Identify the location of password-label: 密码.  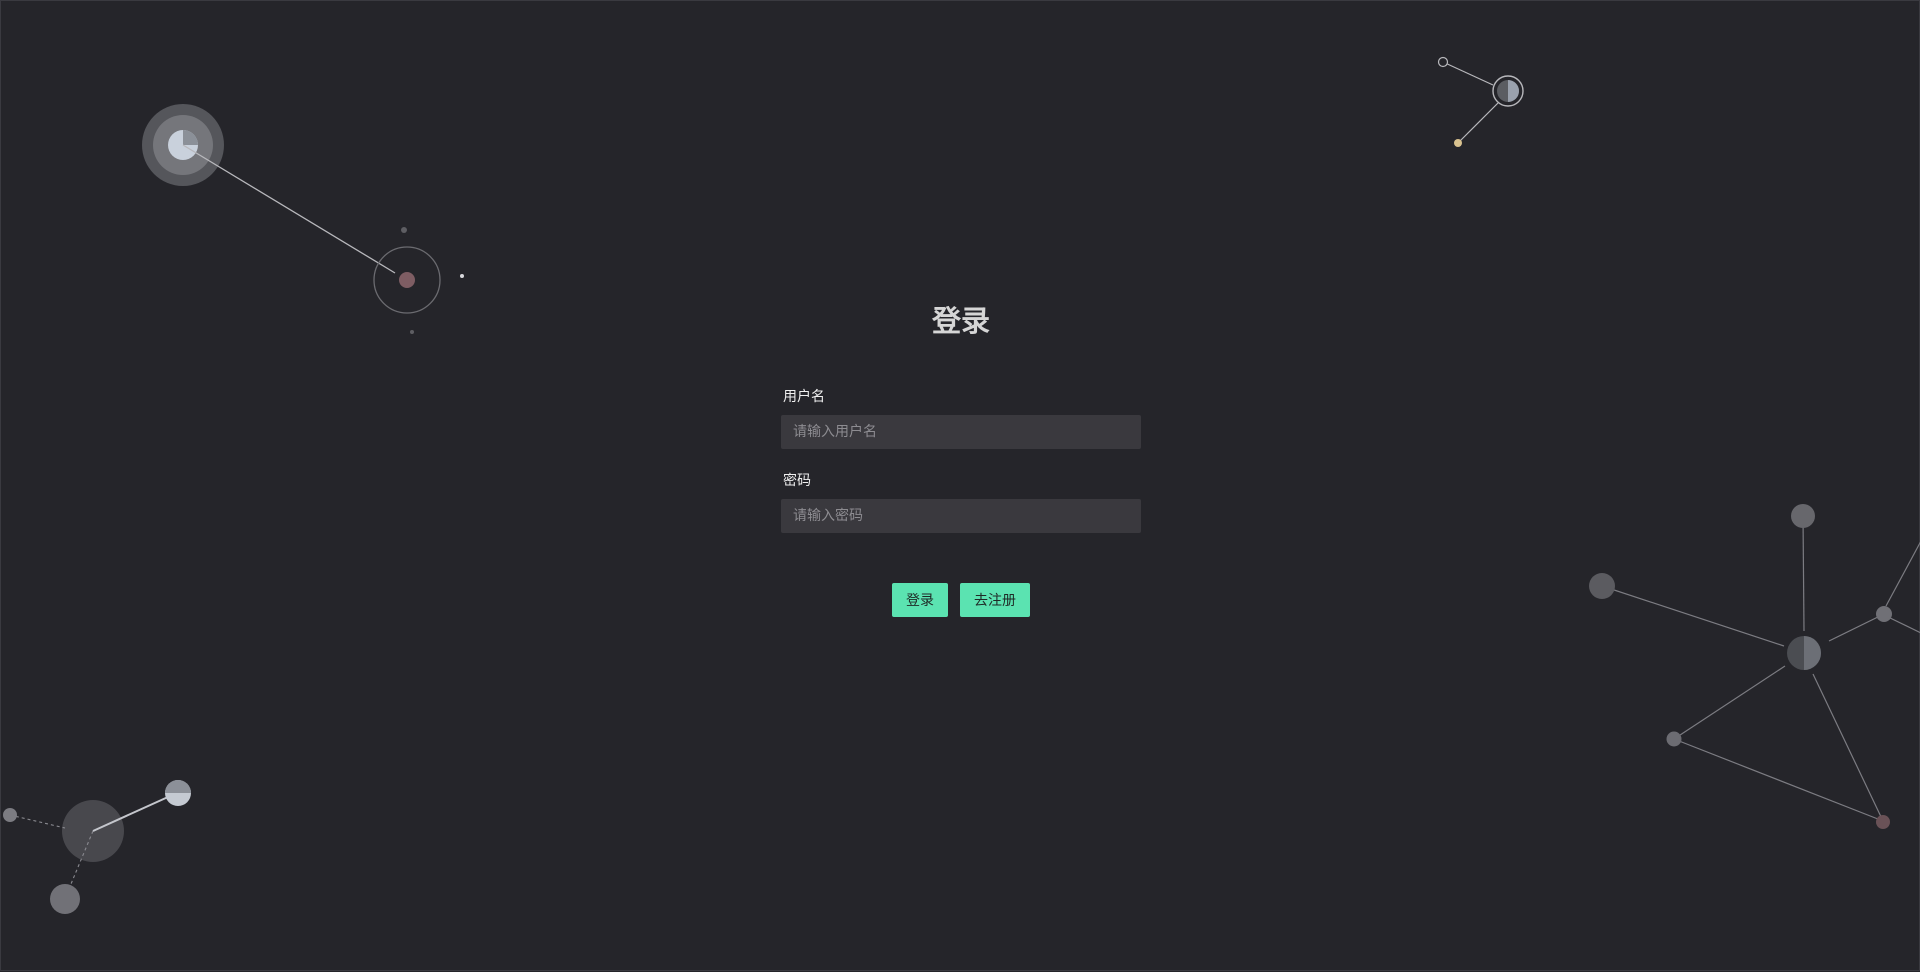
(797, 481).